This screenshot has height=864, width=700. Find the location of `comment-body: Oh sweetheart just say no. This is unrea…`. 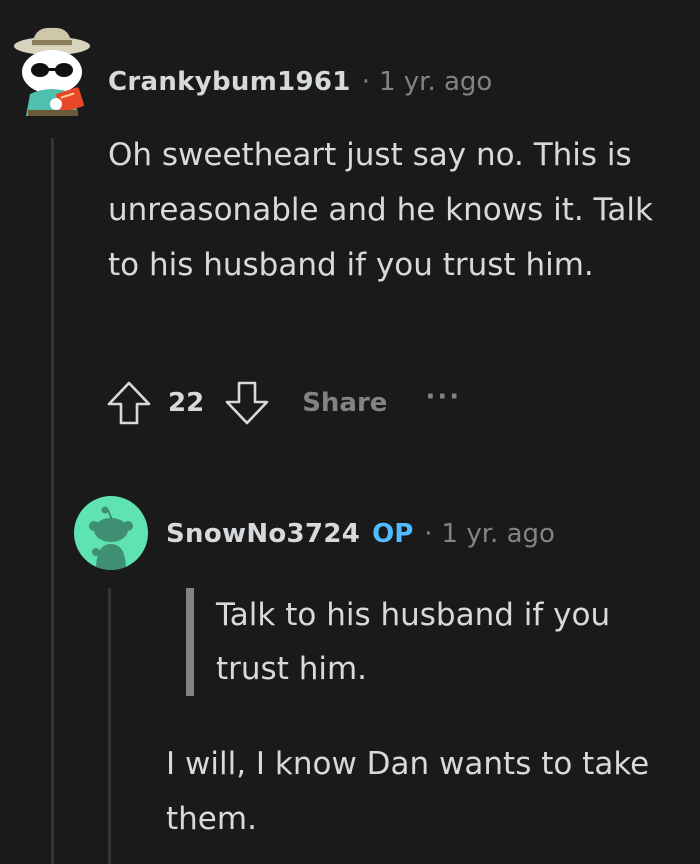

comment-body: Oh sweetheart just say no. This is unrea… is located at coordinates (380, 210).